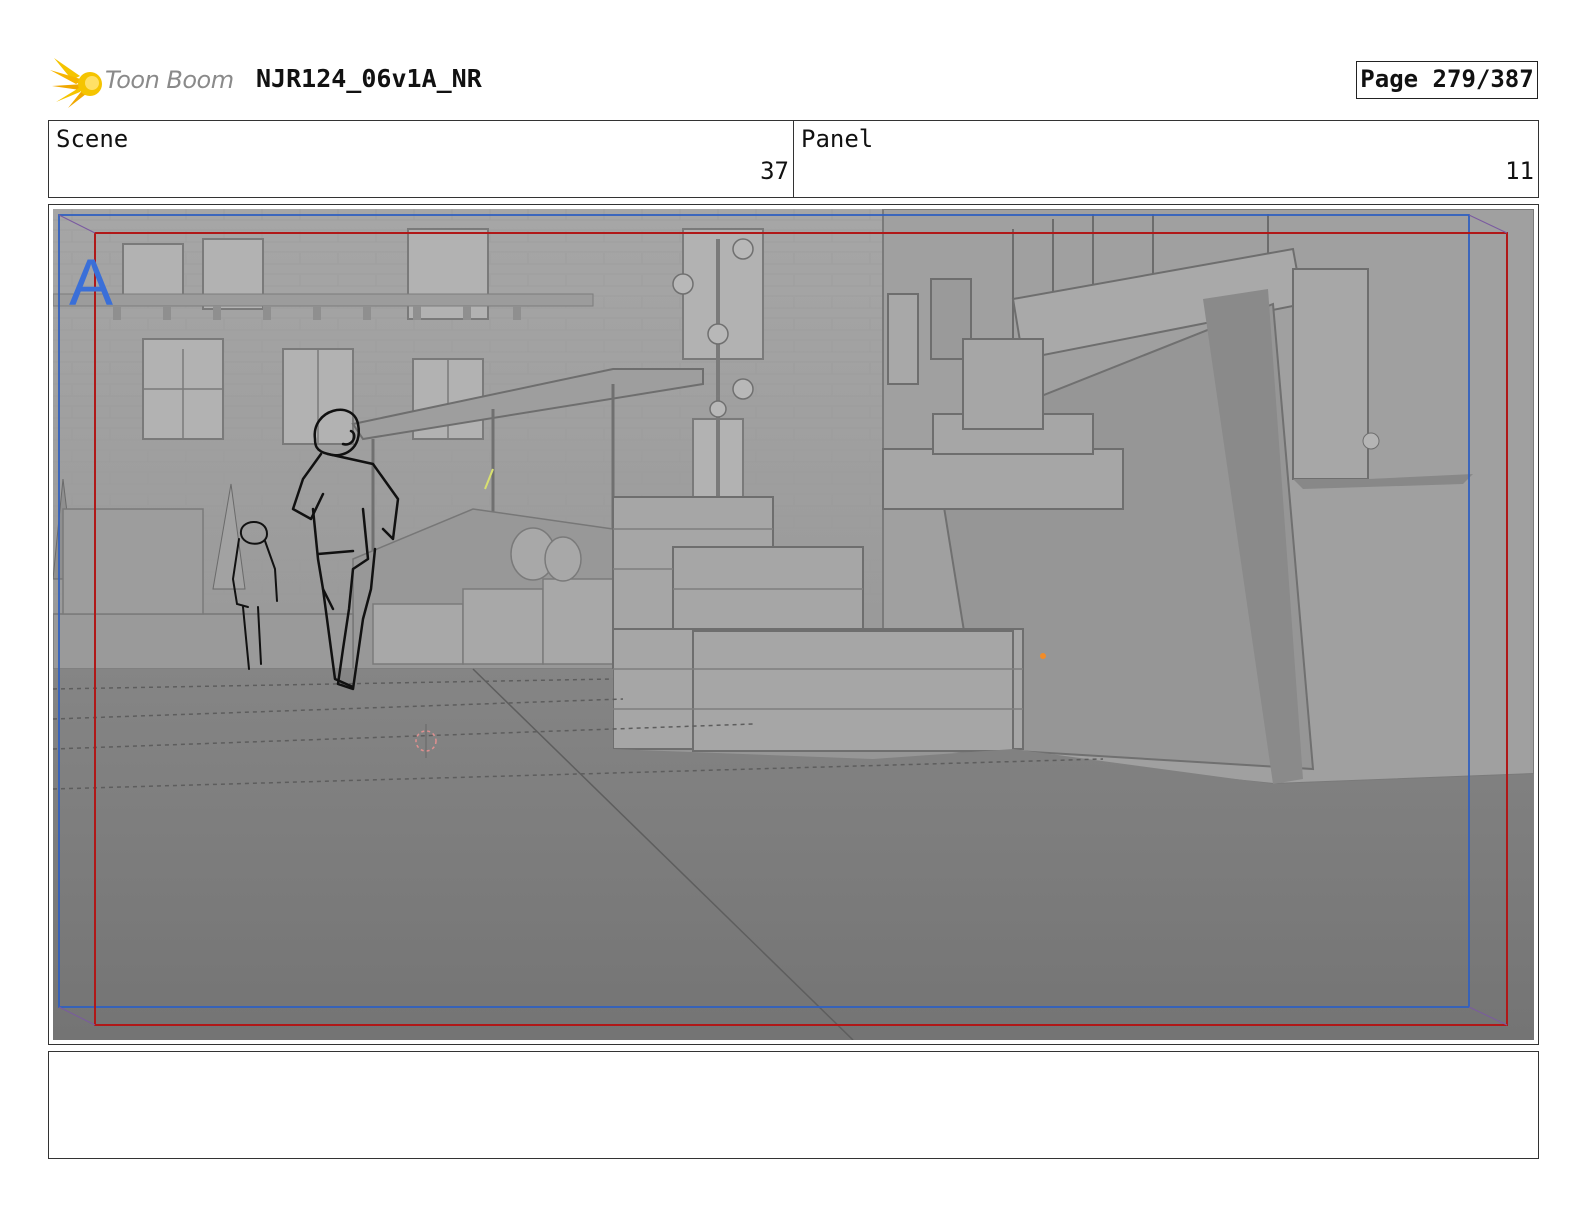 The height and width of the screenshot is (1224, 1584). I want to click on panel-info-row: Scene 37 Panel 11, so click(793, 159).